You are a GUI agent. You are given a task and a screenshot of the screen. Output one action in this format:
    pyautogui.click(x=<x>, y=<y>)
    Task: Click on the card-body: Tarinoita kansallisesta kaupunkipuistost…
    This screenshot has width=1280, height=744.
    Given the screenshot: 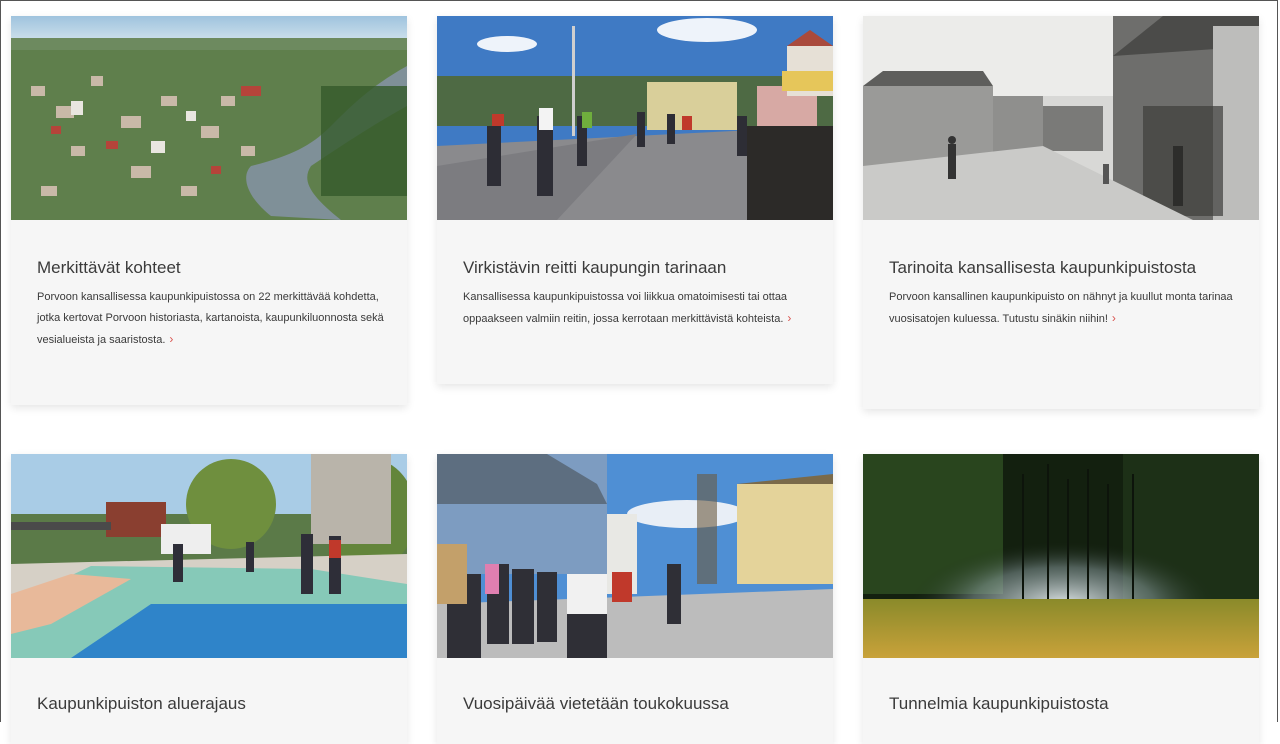 What is the action you would take?
    pyautogui.click(x=1063, y=293)
    